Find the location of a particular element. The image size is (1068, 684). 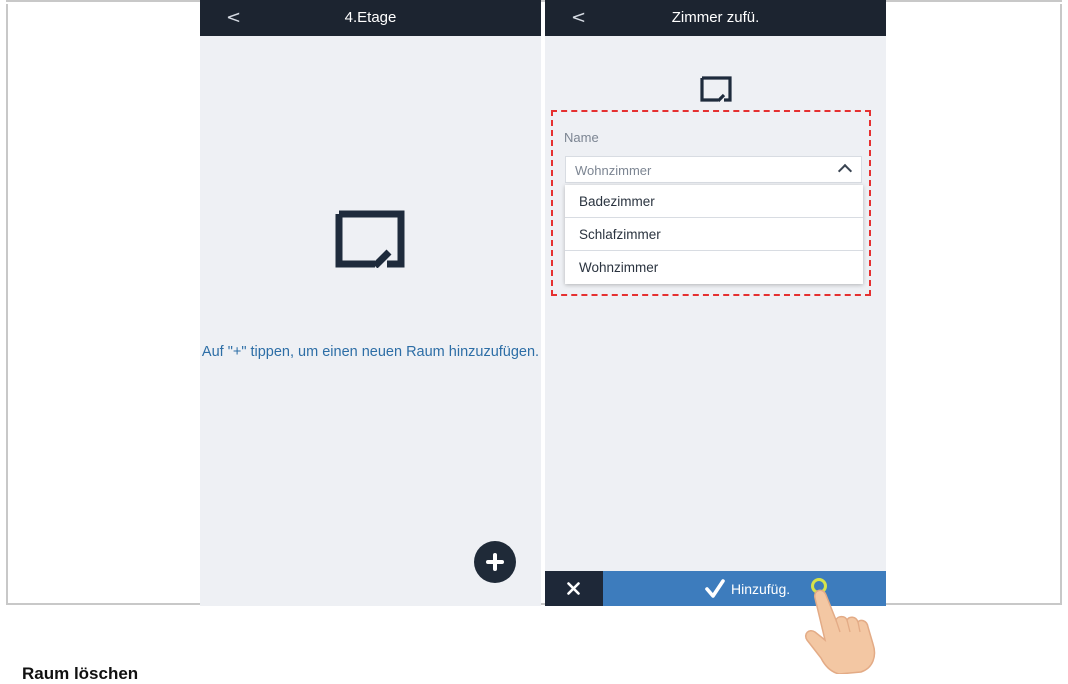

section-heading: Raum löschen is located at coordinates (80, 673).